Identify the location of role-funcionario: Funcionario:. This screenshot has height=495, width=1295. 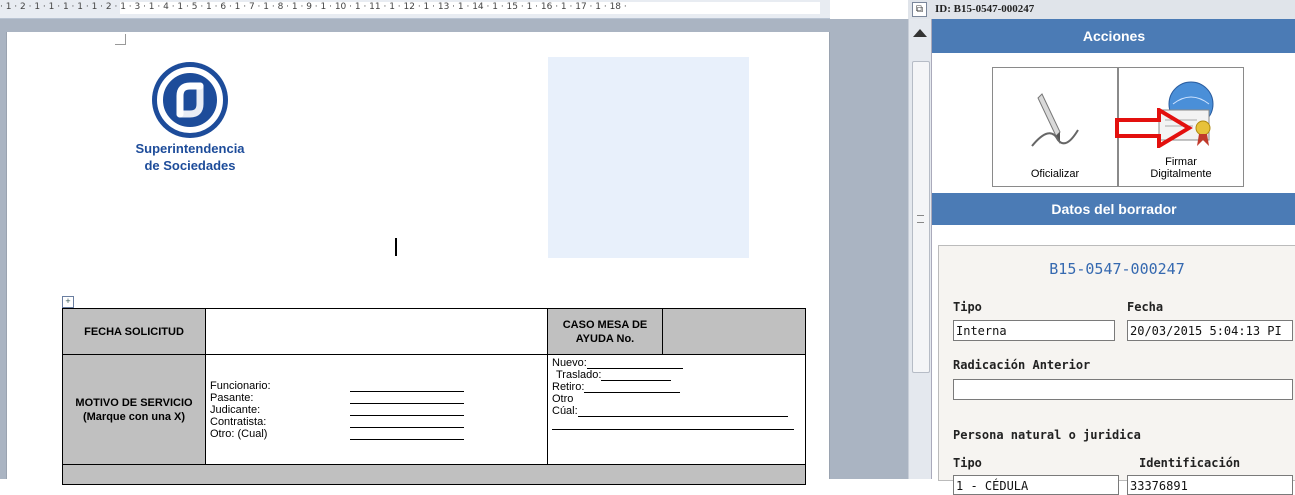
(240, 385).